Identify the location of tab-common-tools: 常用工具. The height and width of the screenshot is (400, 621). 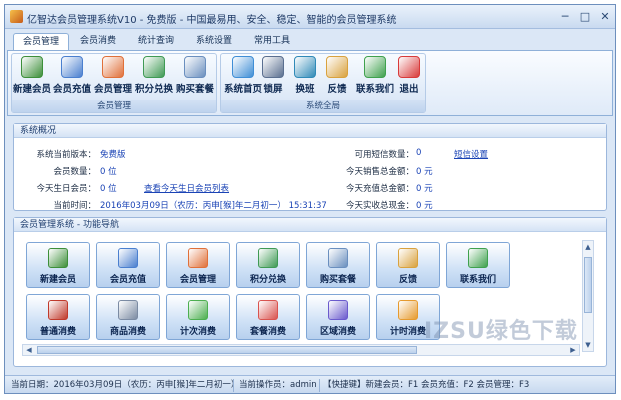
(272, 41).